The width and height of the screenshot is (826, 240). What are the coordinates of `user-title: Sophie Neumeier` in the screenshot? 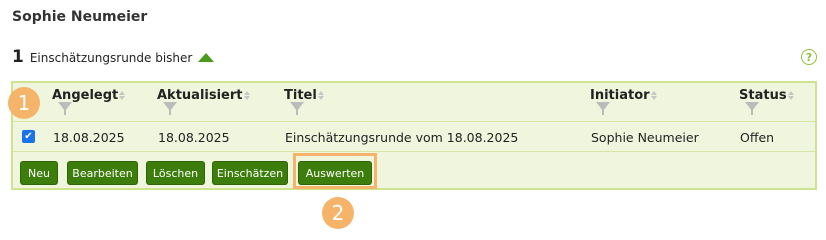 It's located at (80, 17).